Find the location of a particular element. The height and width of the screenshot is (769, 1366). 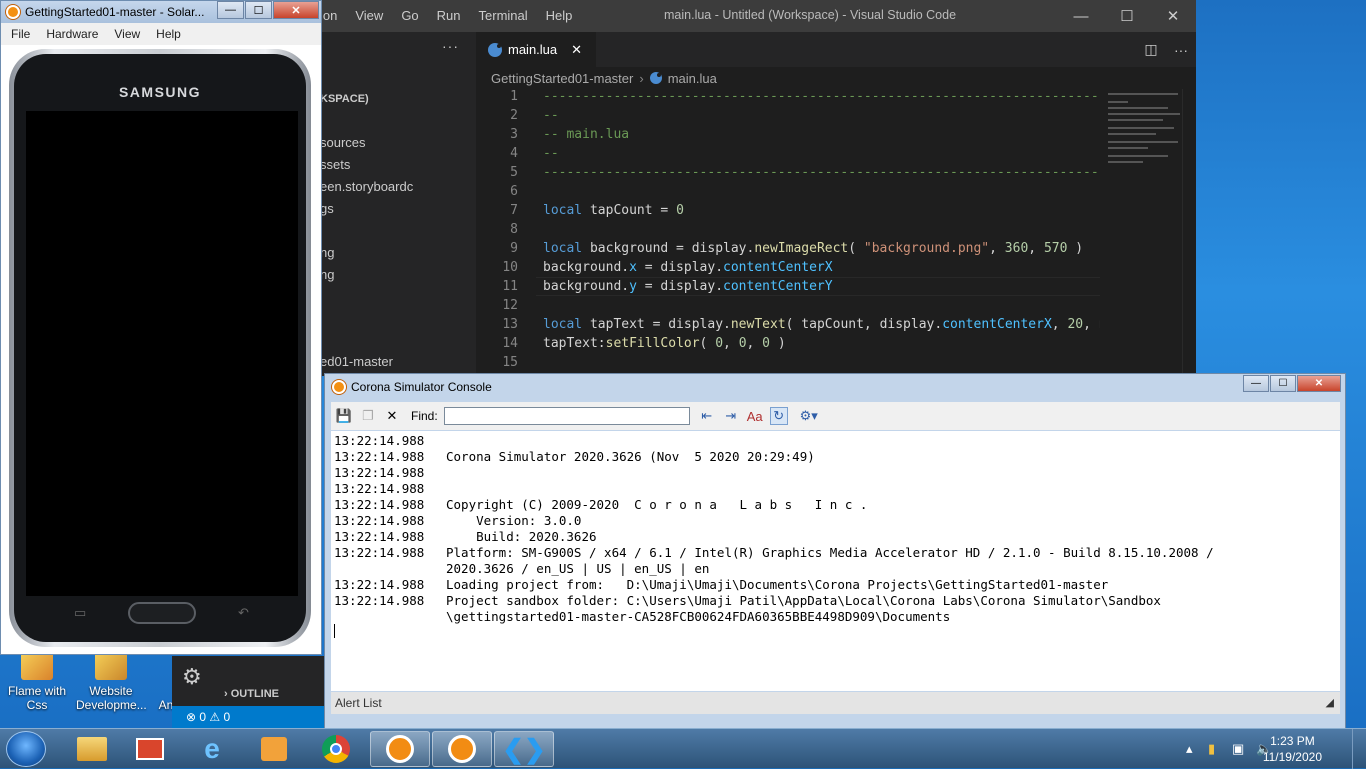

line-number: 11 is located at coordinates (510, 286).